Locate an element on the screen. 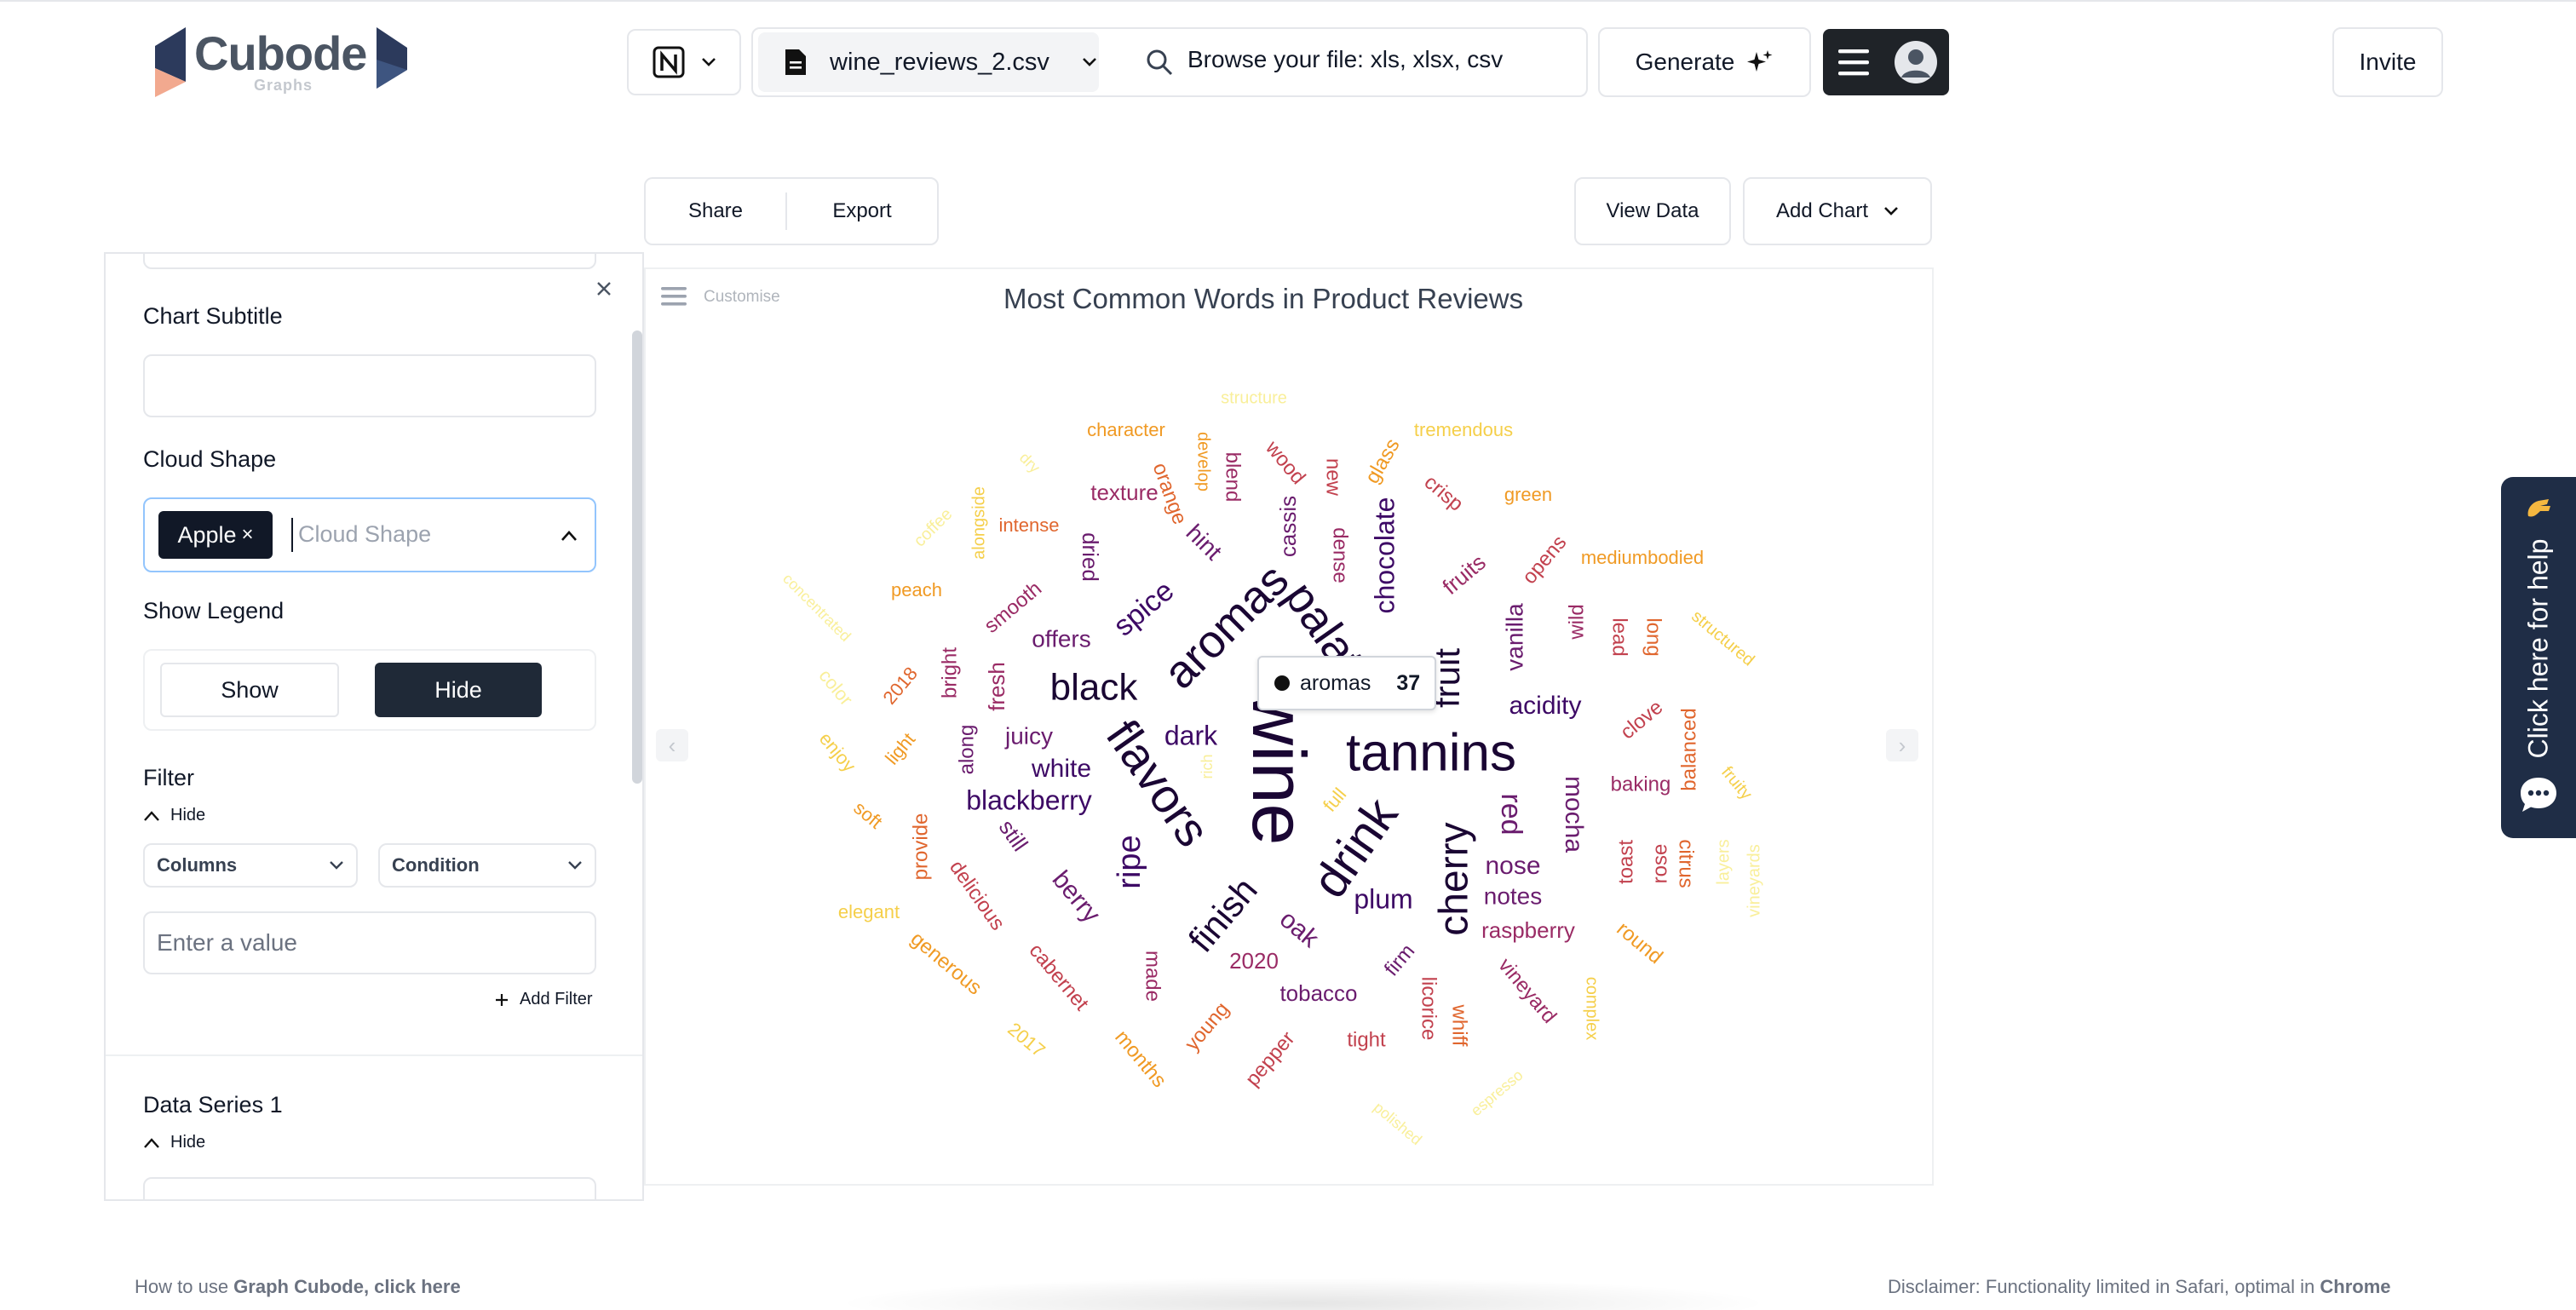 This screenshot has height=1310, width=2576. tag-label: Apple is located at coordinates (207, 534).